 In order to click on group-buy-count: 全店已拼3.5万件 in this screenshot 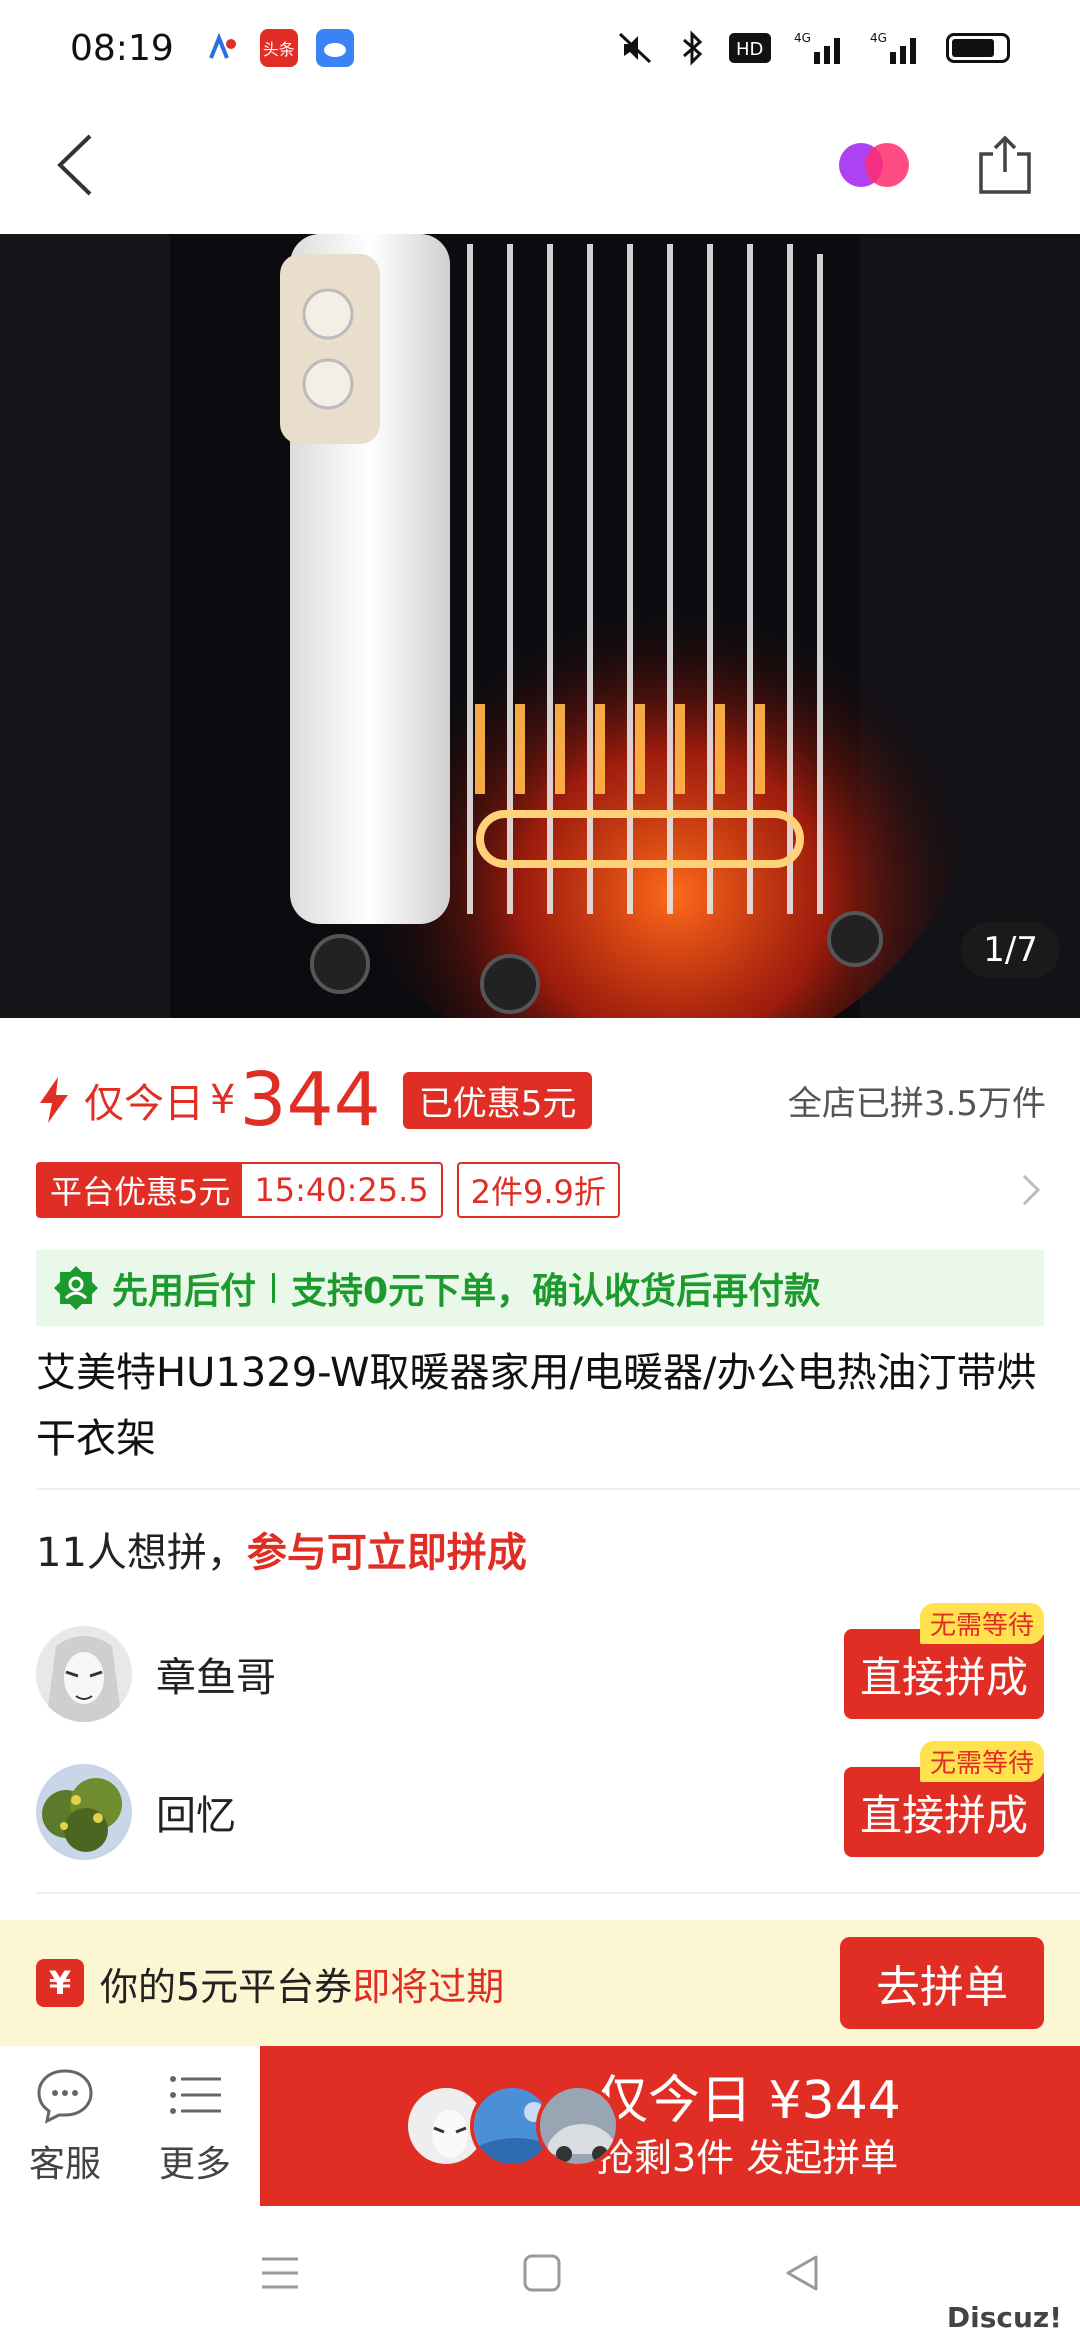, I will do `click(916, 1103)`.